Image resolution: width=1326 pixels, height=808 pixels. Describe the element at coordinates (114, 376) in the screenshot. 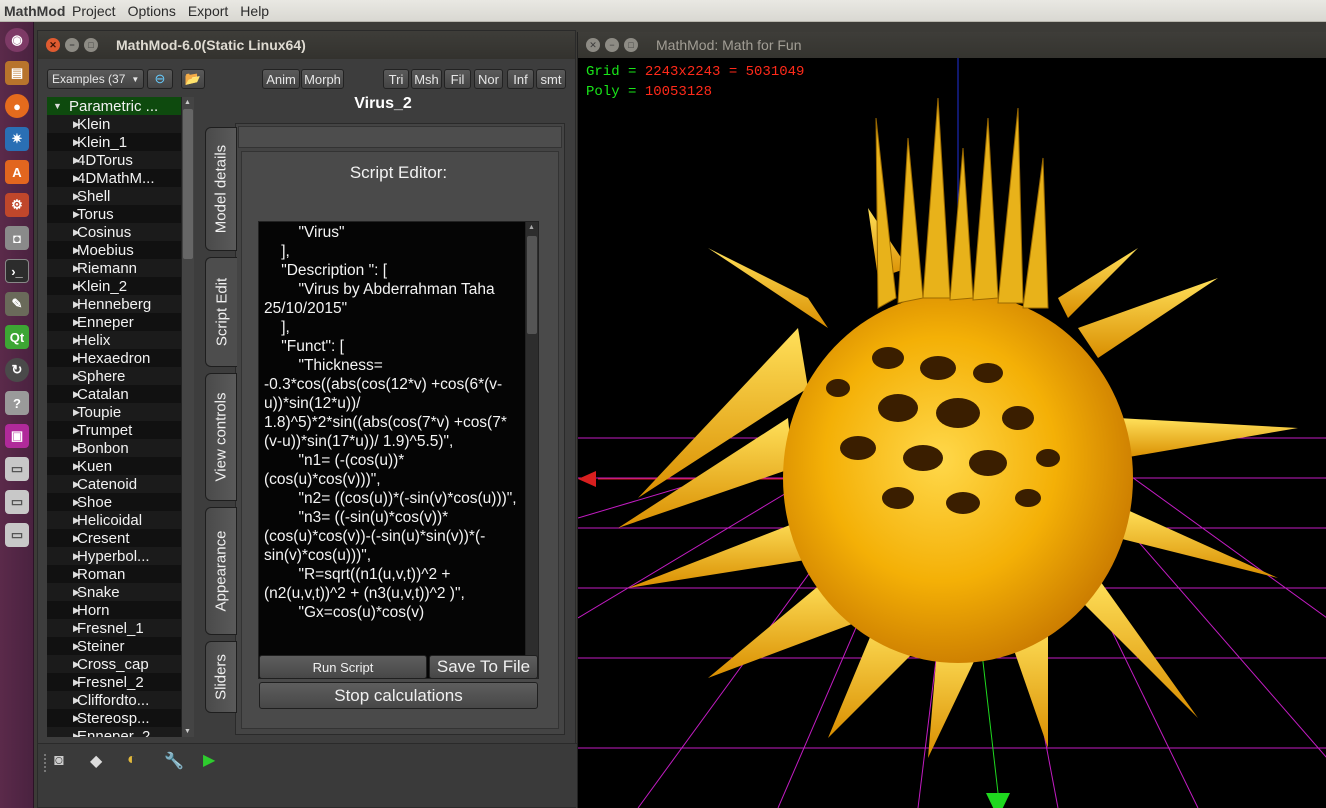

I see `tree-item: ▶ Sphere` at that location.